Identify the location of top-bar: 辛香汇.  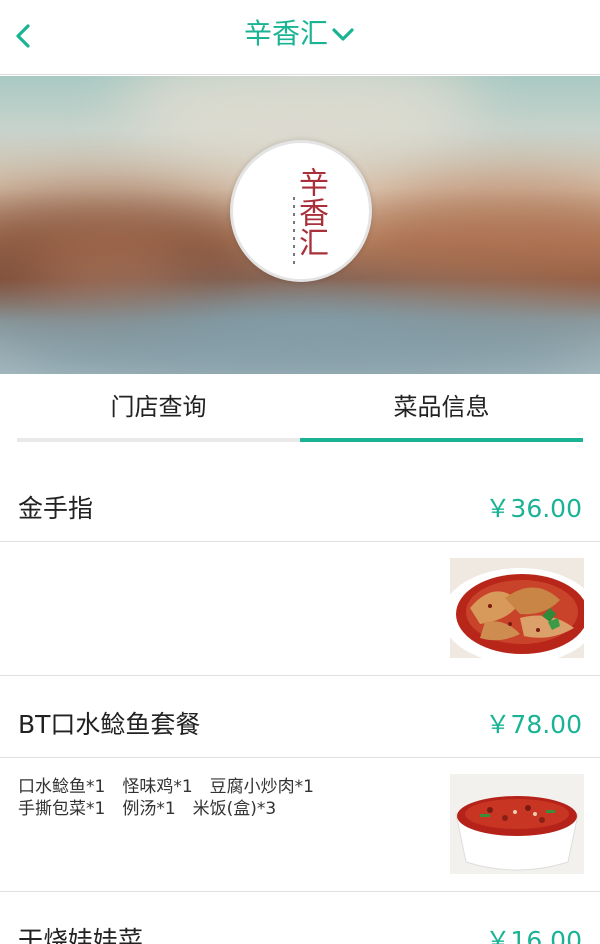
(300, 37).